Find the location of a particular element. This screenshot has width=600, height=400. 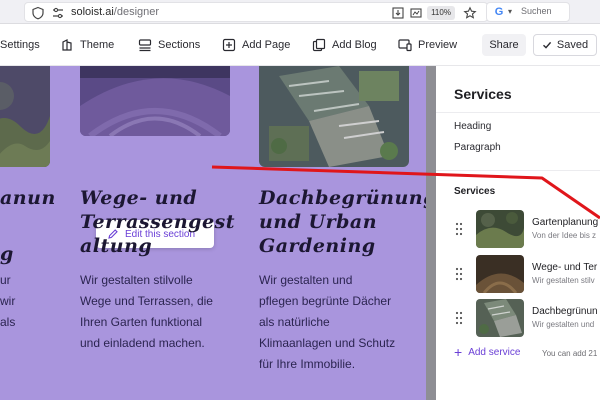

shield-icon is located at coordinates (38, 13).